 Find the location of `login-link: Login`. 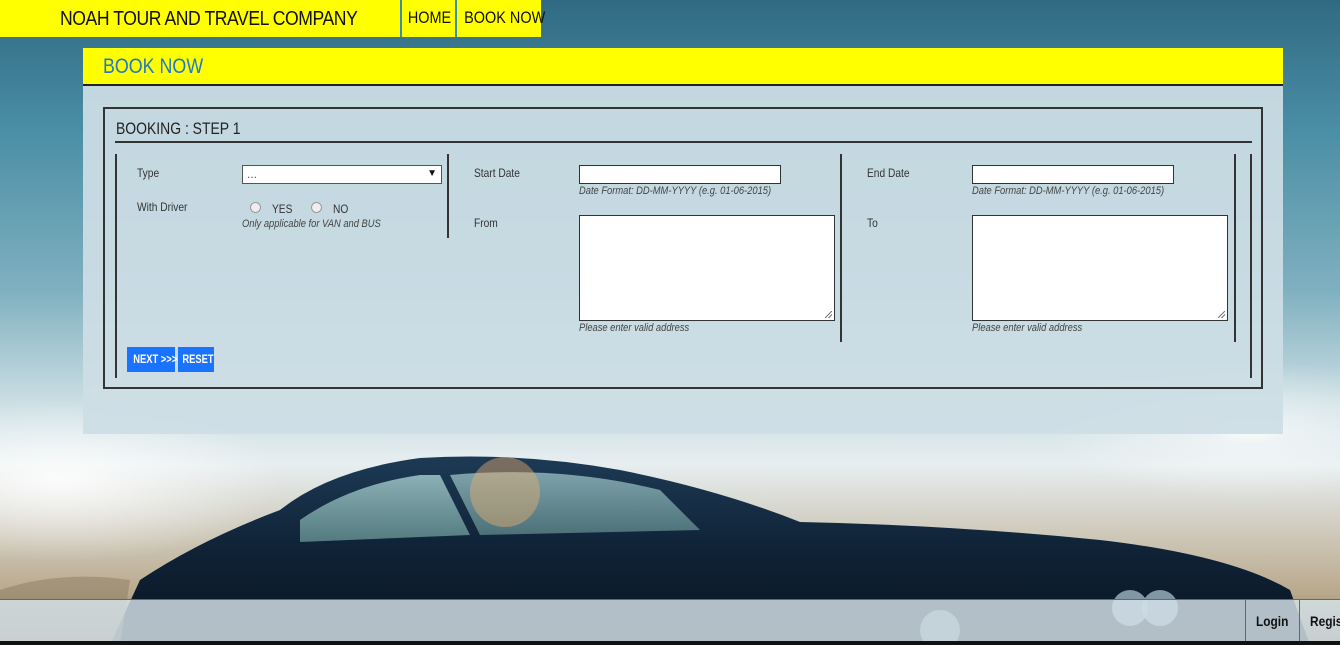

login-link: Login is located at coordinates (1272, 621).